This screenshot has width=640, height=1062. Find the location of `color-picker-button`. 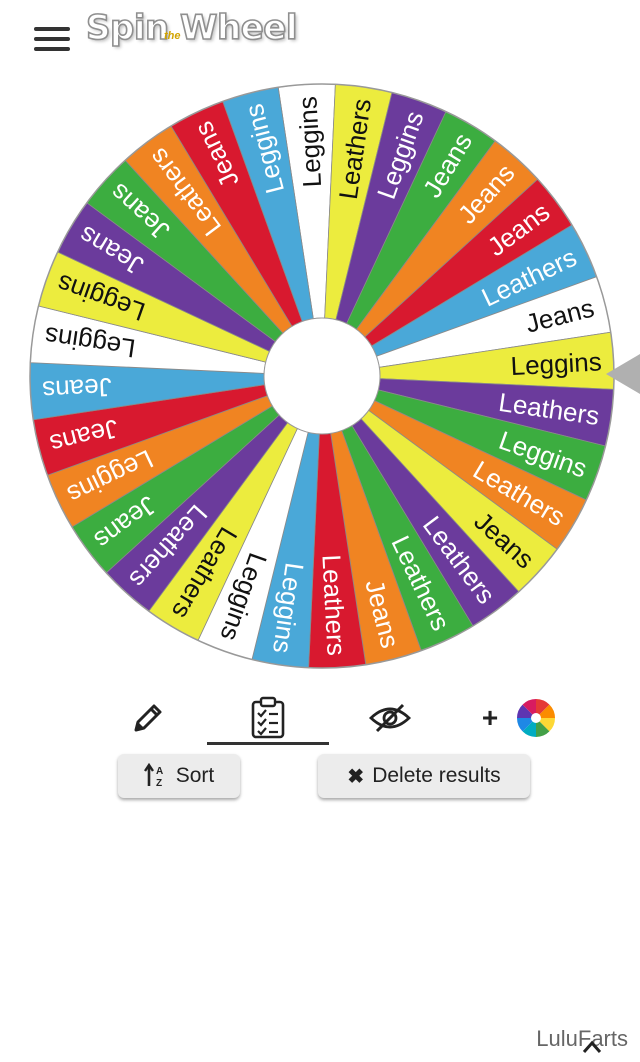

color-picker-button is located at coordinates (536, 718).